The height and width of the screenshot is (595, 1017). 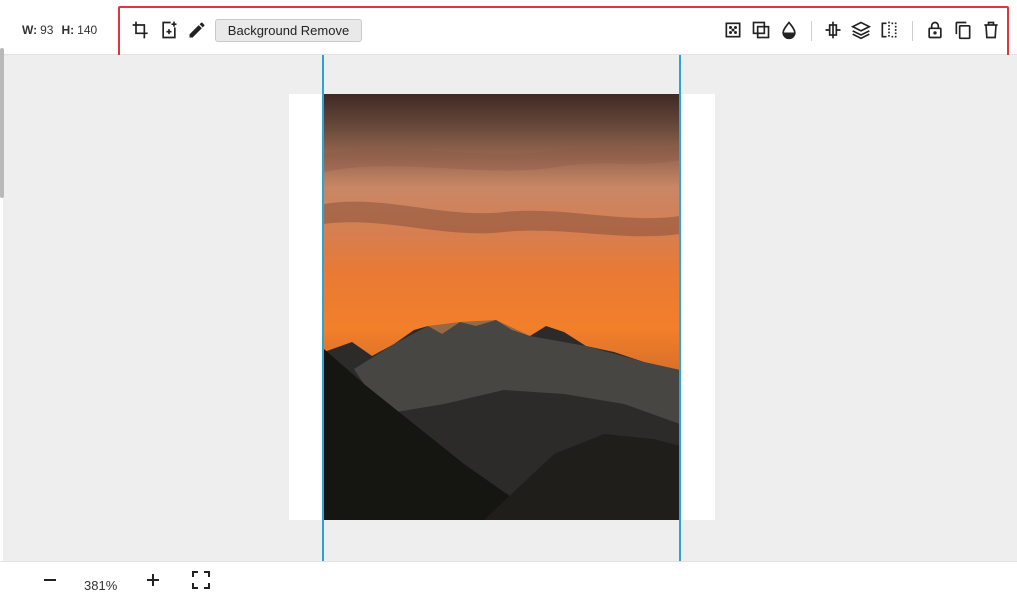 What do you see at coordinates (79, 30) in the screenshot?
I see `height-readout: H: 140` at bounding box center [79, 30].